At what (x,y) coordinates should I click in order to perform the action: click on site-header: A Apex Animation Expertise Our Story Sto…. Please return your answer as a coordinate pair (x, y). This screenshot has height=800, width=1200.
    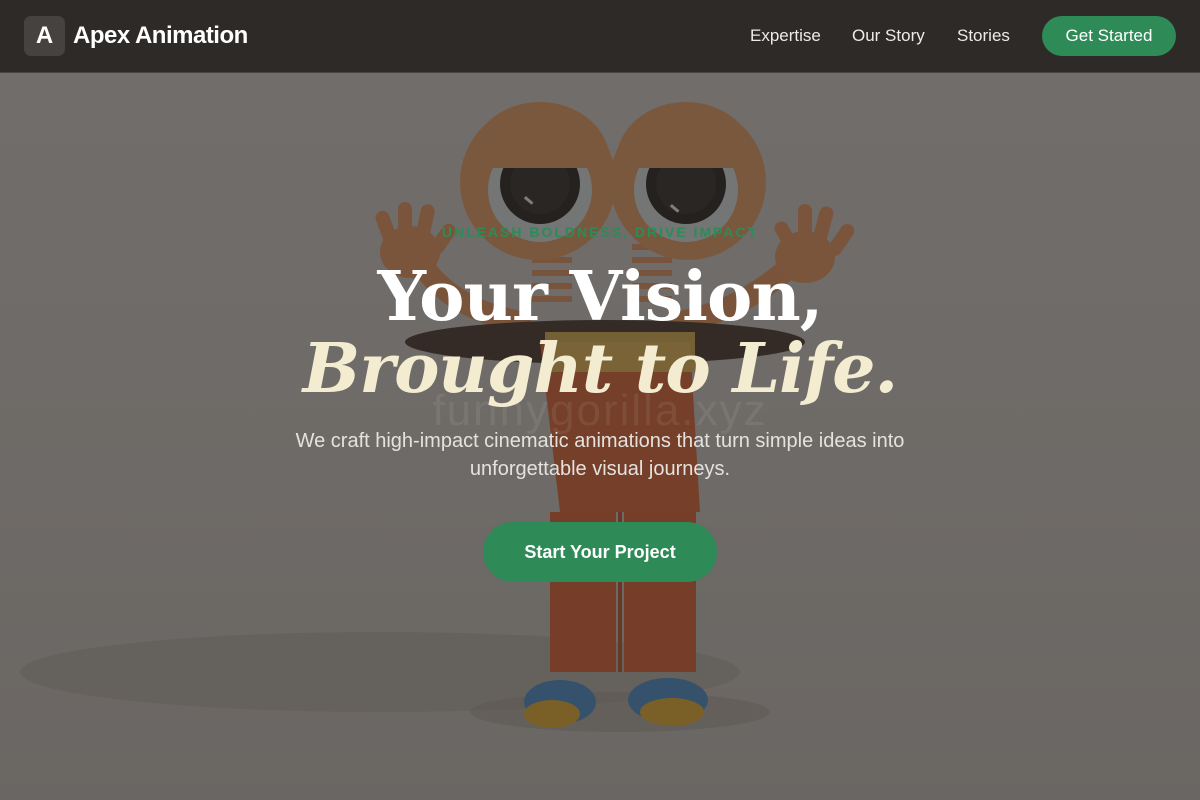
    Looking at the image, I should click on (600, 36).